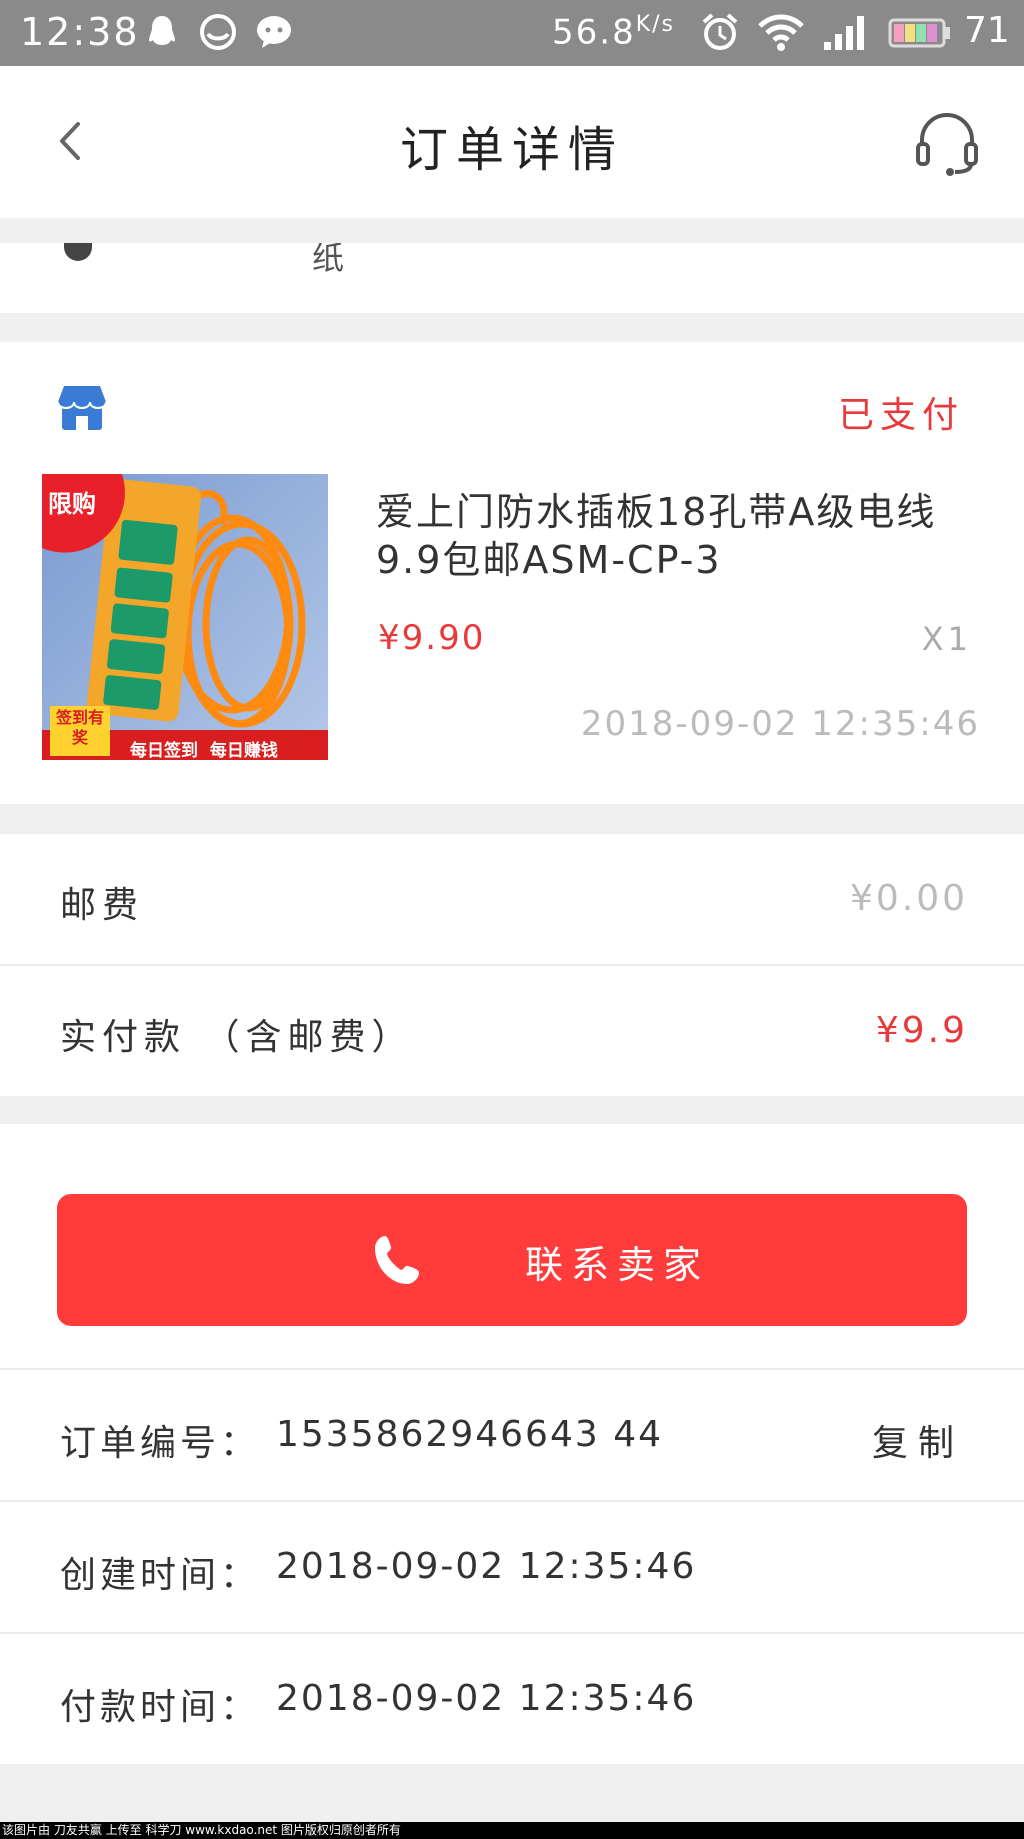 The height and width of the screenshot is (1839, 1024). What do you see at coordinates (511, 150) in the screenshot?
I see `page-title: 订单详情` at bounding box center [511, 150].